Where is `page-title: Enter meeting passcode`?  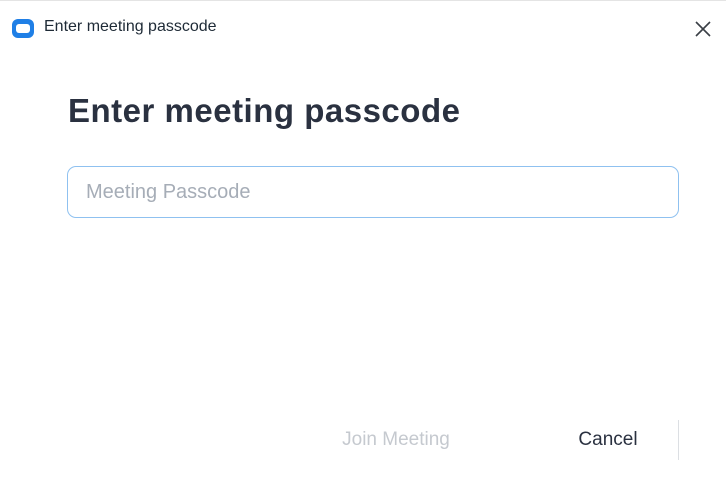 page-title: Enter meeting passcode is located at coordinates (264, 110).